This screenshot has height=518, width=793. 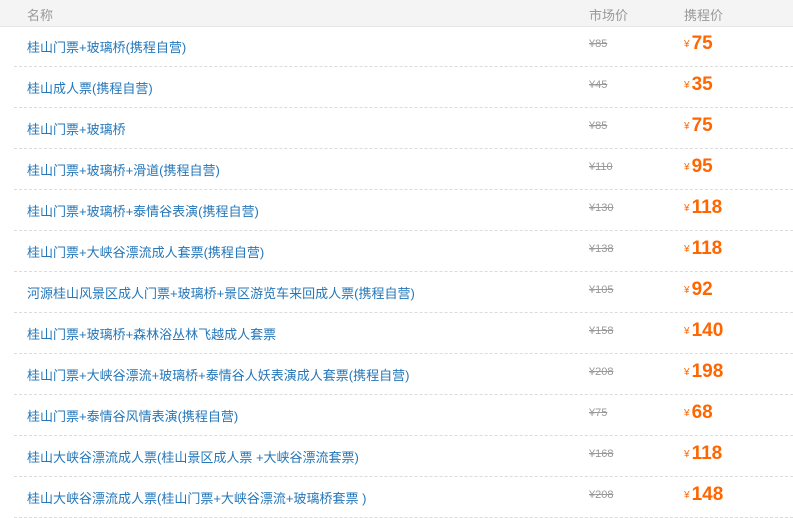 I want to click on ticket-name-link: 桂山门票+玻璃桥, so click(x=76, y=128).